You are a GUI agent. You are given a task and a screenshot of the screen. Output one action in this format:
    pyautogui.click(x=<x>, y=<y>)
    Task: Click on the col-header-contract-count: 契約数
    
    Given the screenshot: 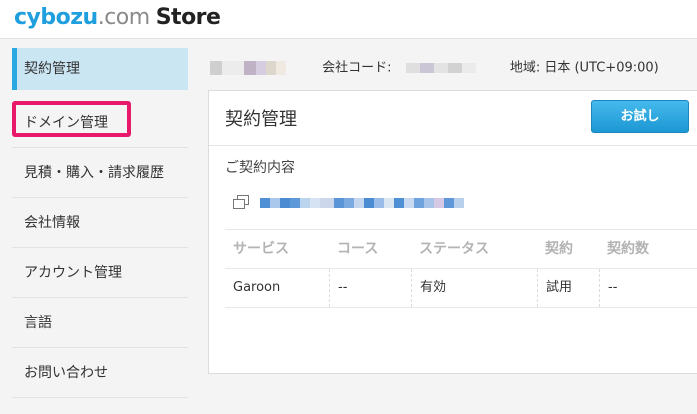 What is the action you would take?
    pyautogui.click(x=628, y=249)
    